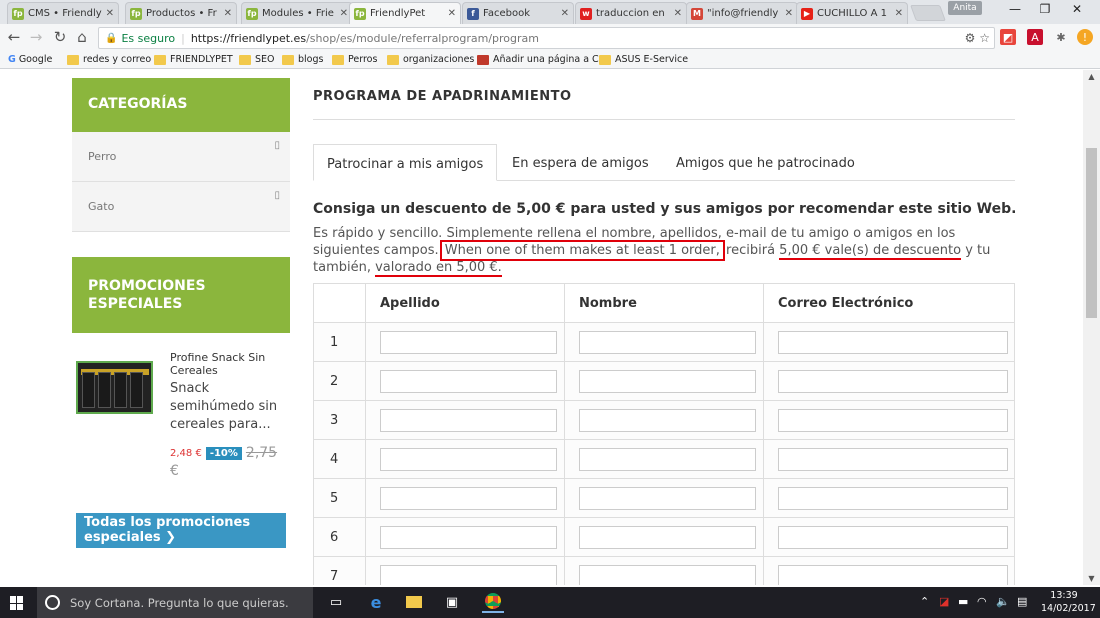 This screenshot has width=1100, height=618. What do you see at coordinates (765, 162) in the screenshot?
I see `tab-sponsored-friends: Amigos que he patrocinado` at bounding box center [765, 162].